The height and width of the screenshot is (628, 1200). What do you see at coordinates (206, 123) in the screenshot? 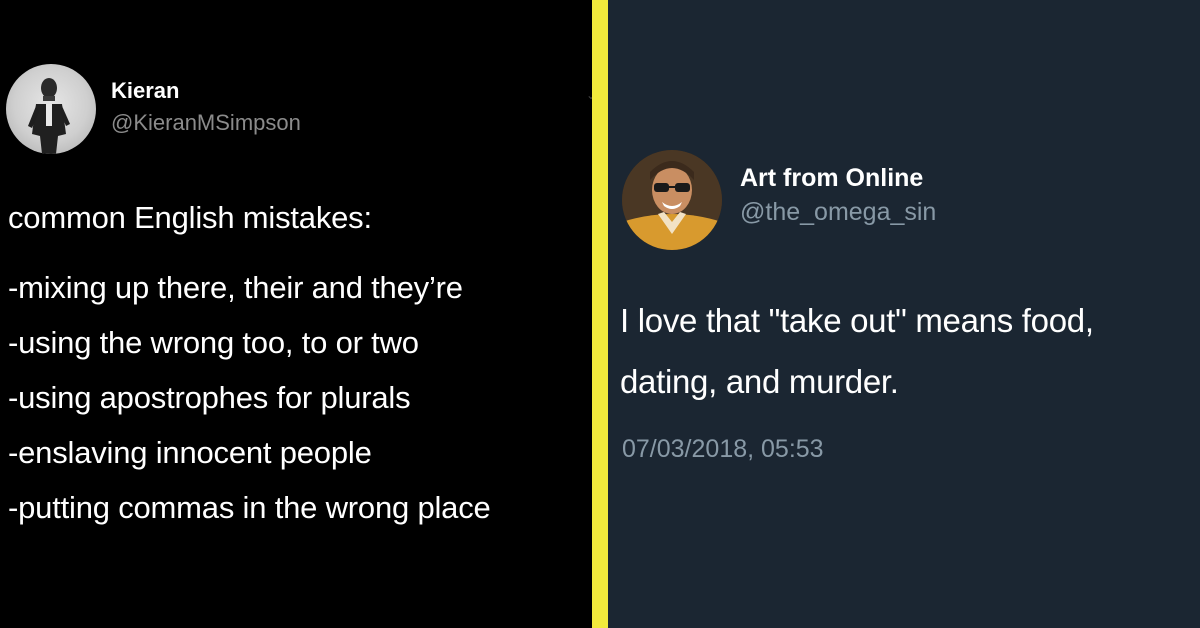
I see `user-handle: @KieranMSimpson` at bounding box center [206, 123].